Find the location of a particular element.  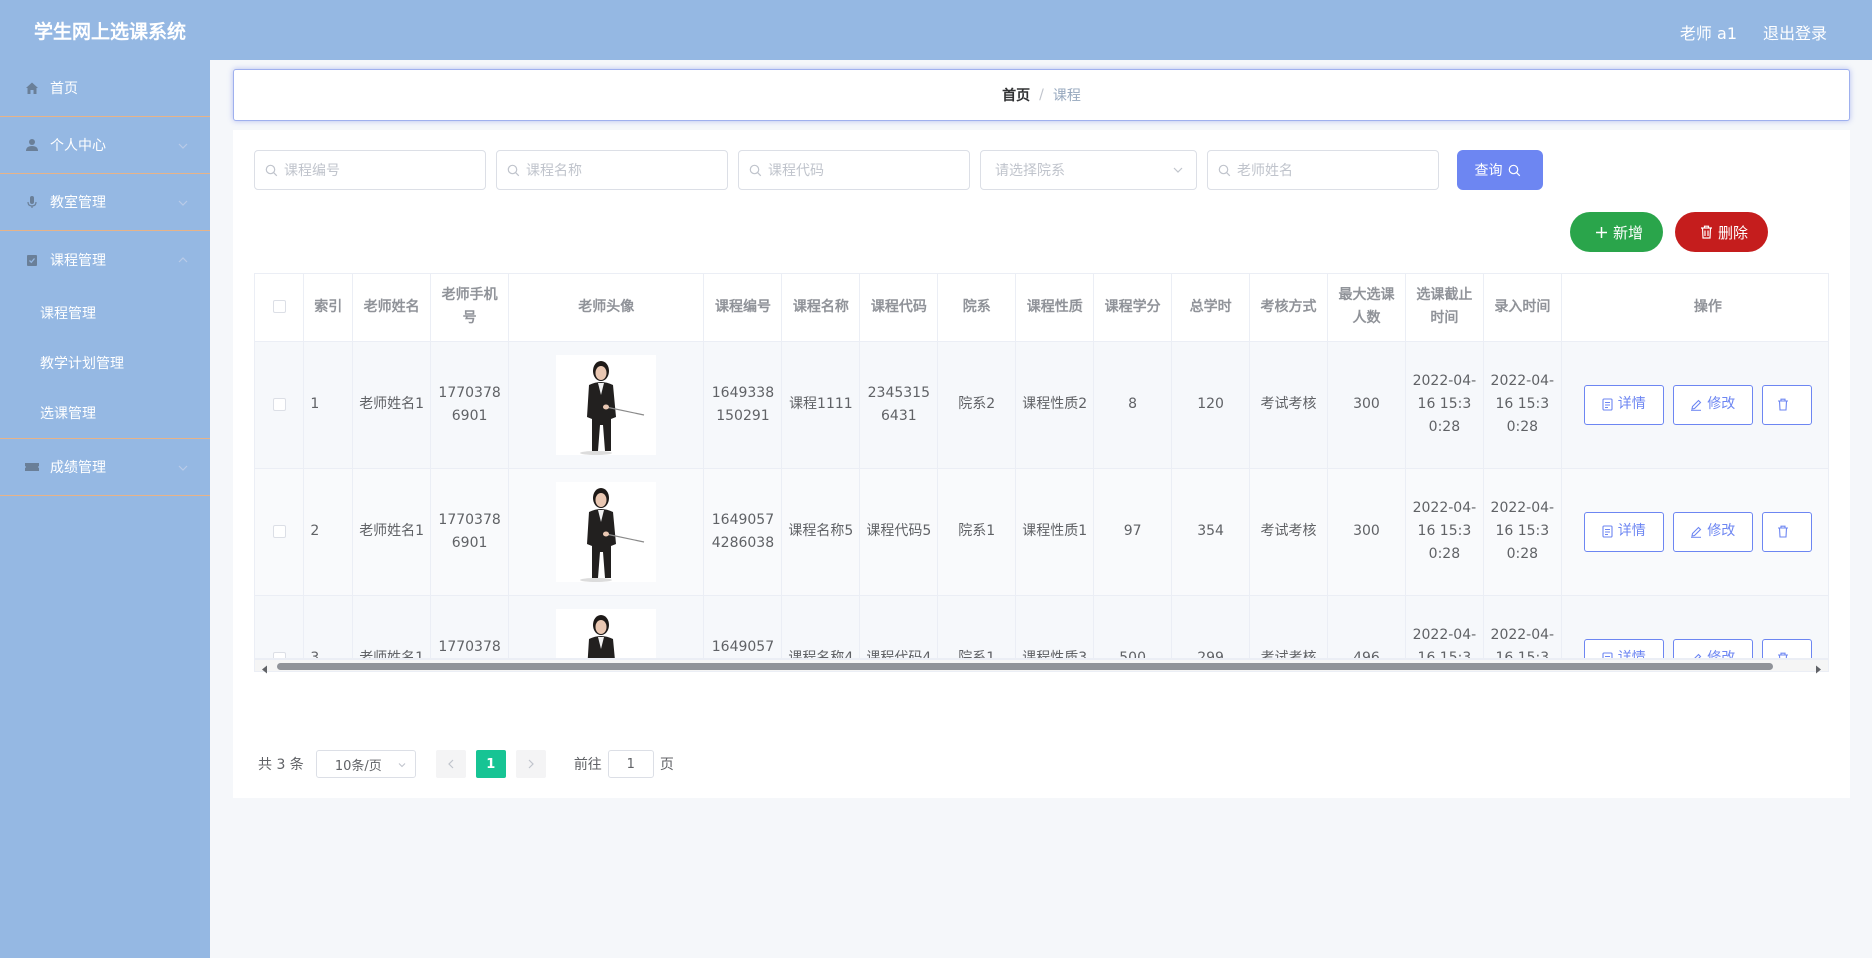

horizontal-scrollbar is located at coordinates (1041, 666).